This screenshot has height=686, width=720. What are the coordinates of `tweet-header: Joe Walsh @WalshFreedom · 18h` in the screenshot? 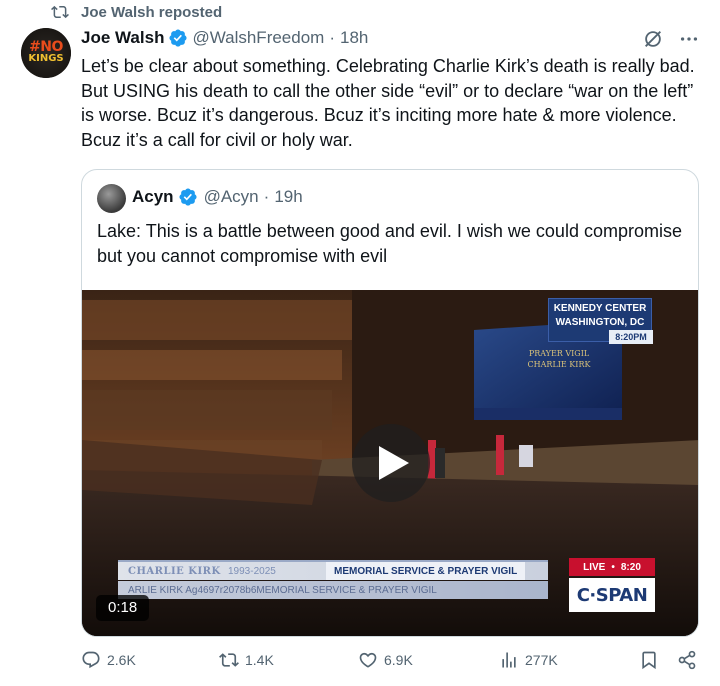 It's located at (224, 38).